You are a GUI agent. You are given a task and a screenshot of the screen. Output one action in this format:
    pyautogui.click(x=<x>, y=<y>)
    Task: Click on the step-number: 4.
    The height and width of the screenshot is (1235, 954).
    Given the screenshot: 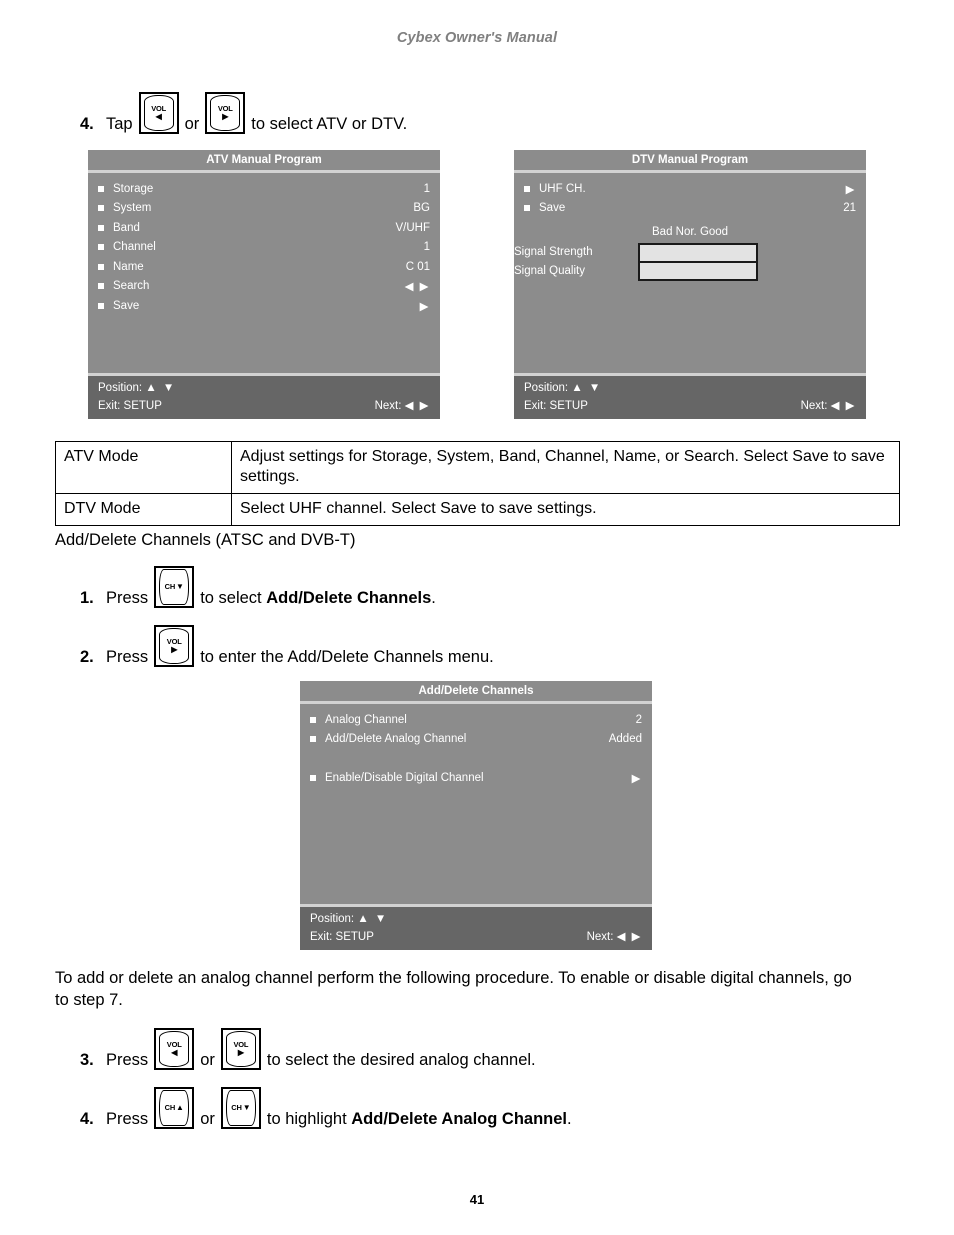 What is the action you would take?
    pyautogui.click(x=87, y=124)
    